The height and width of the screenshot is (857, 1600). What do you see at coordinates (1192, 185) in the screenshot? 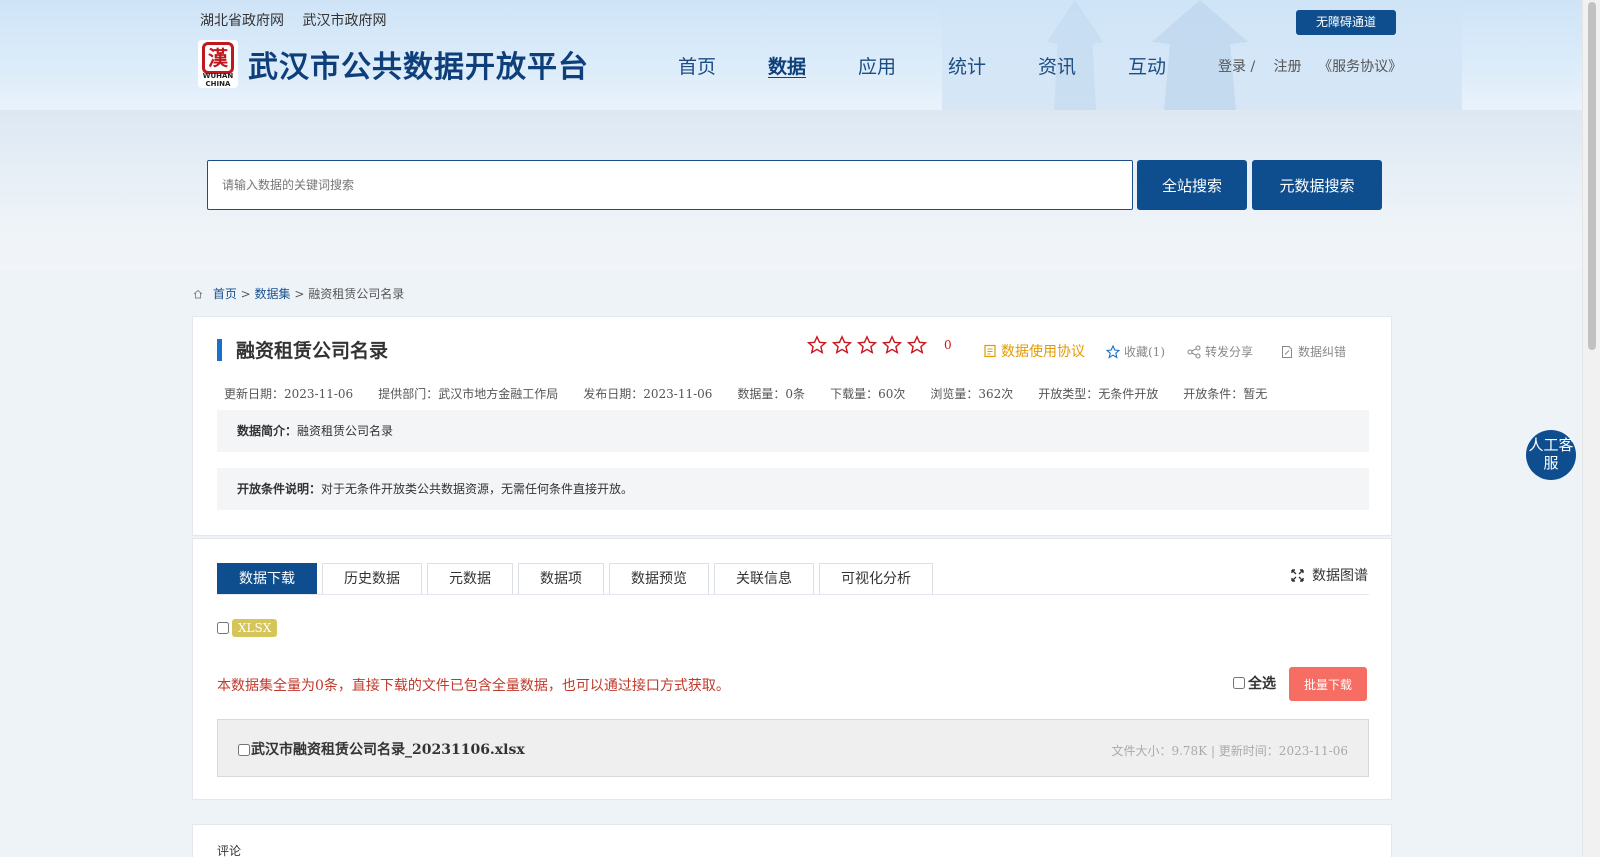
I see `site-search-button: 全站搜索` at bounding box center [1192, 185].